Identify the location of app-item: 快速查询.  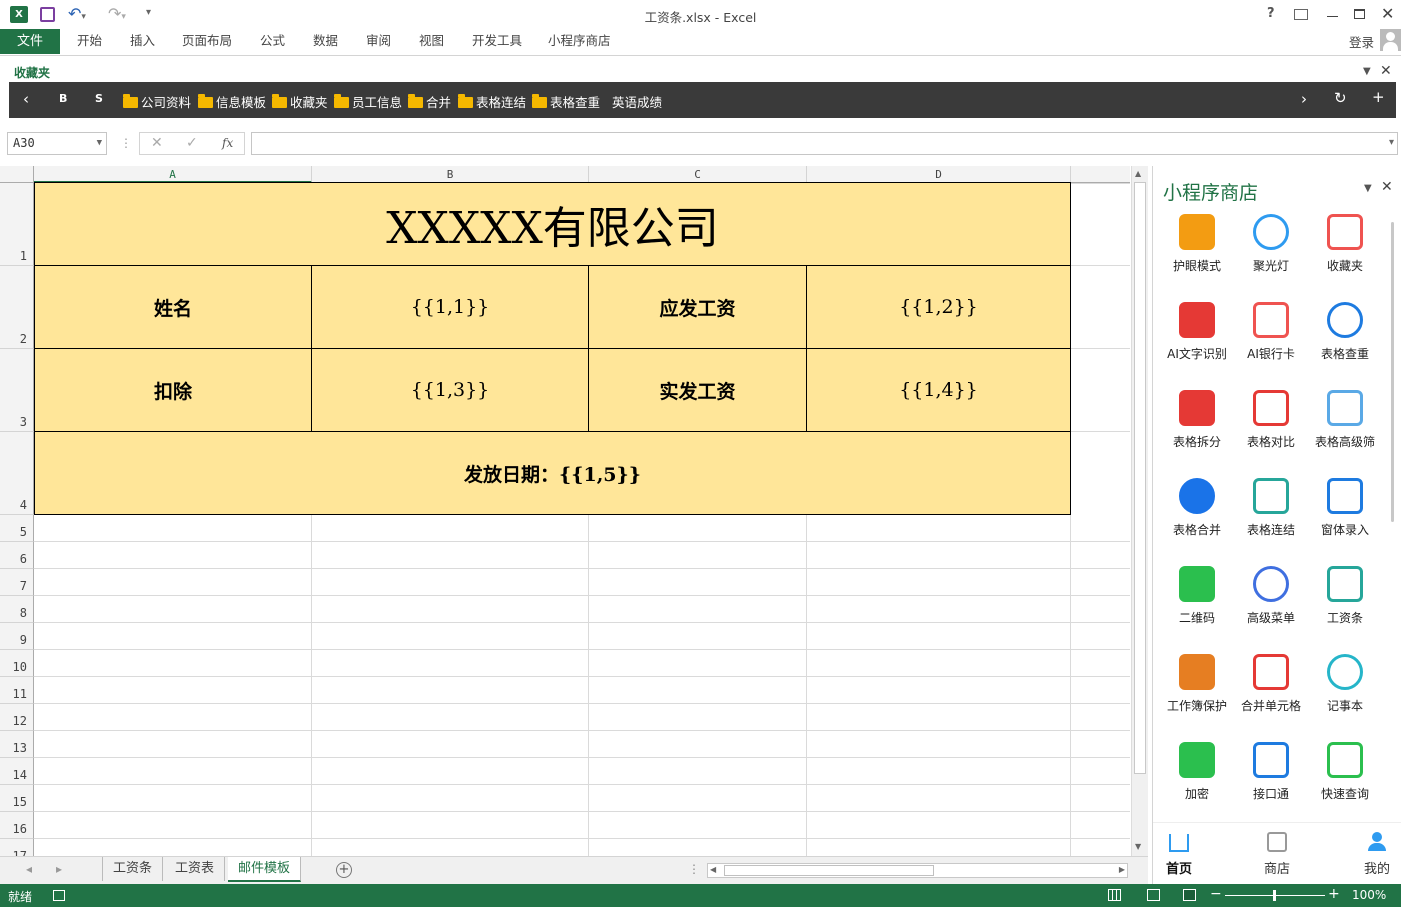
(1345, 770).